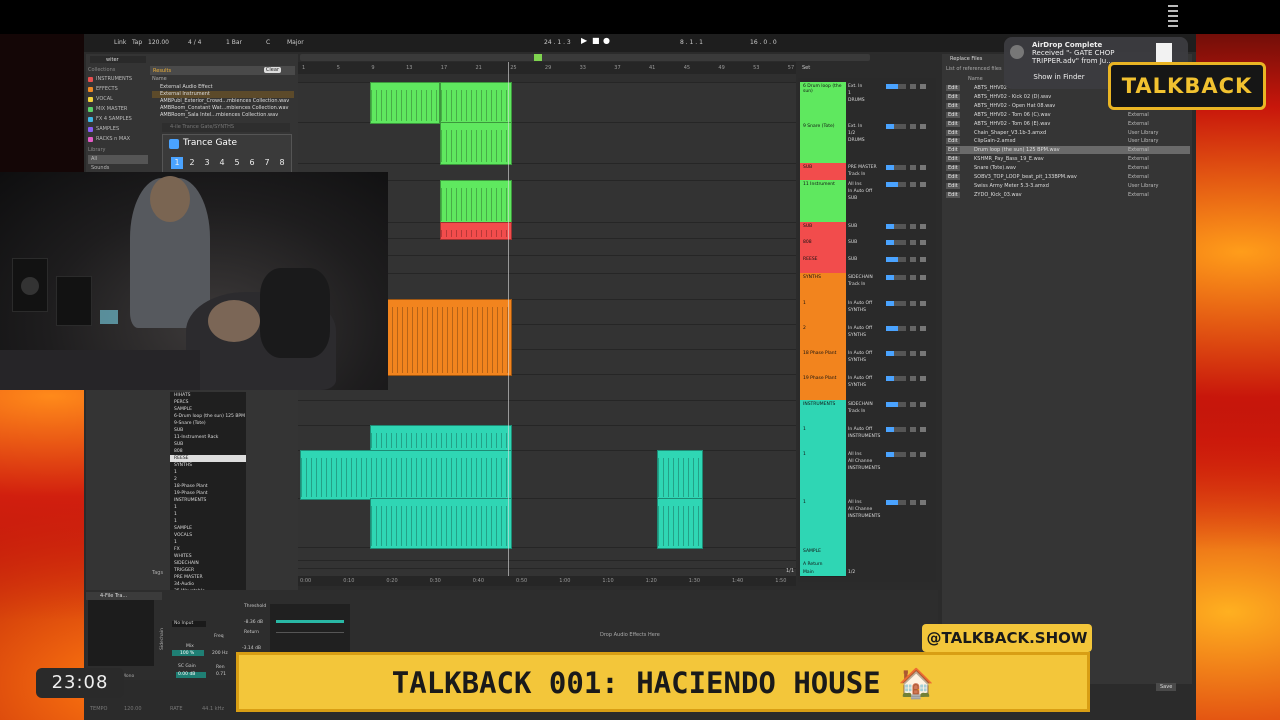  What do you see at coordinates (823, 247) in the screenshot?
I see `track-header: 808` at bounding box center [823, 247].